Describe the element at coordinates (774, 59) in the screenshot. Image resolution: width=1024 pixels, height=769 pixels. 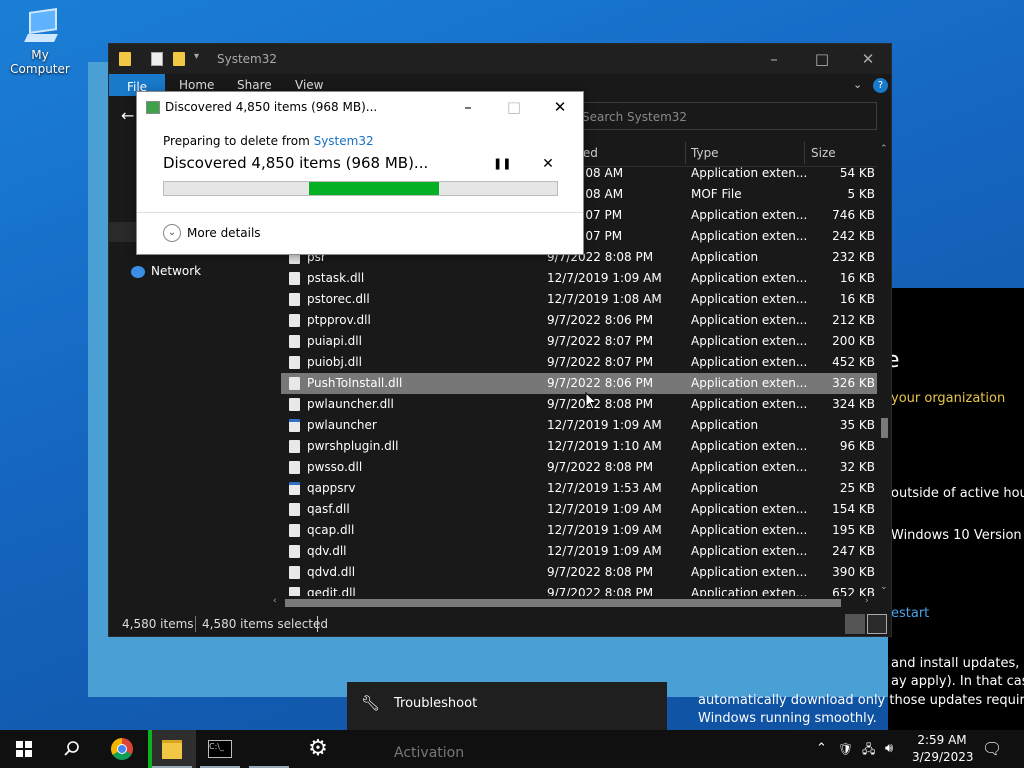
I see `minimize-button: –` at that location.